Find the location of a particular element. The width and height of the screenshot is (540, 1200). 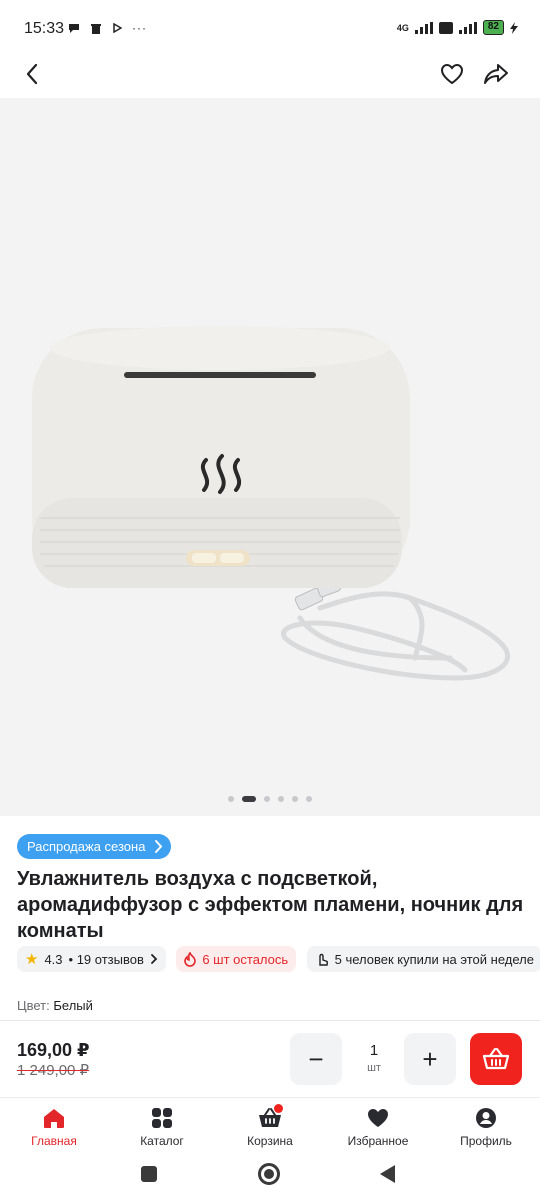

nav-home-label: Главная is located at coordinates (54, 1141).